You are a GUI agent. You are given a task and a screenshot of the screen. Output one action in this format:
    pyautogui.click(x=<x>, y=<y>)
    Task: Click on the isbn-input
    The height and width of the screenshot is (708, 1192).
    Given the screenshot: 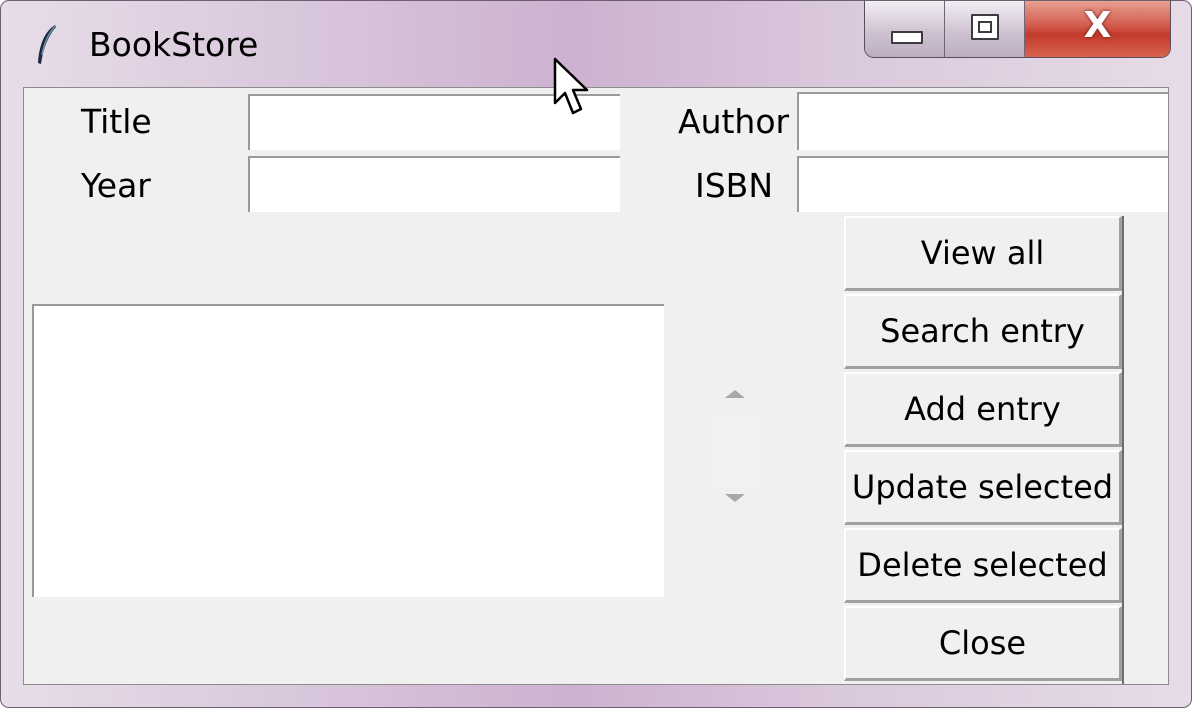 What is the action you would take?
    pyautogui.click(x=982, y=184)
    